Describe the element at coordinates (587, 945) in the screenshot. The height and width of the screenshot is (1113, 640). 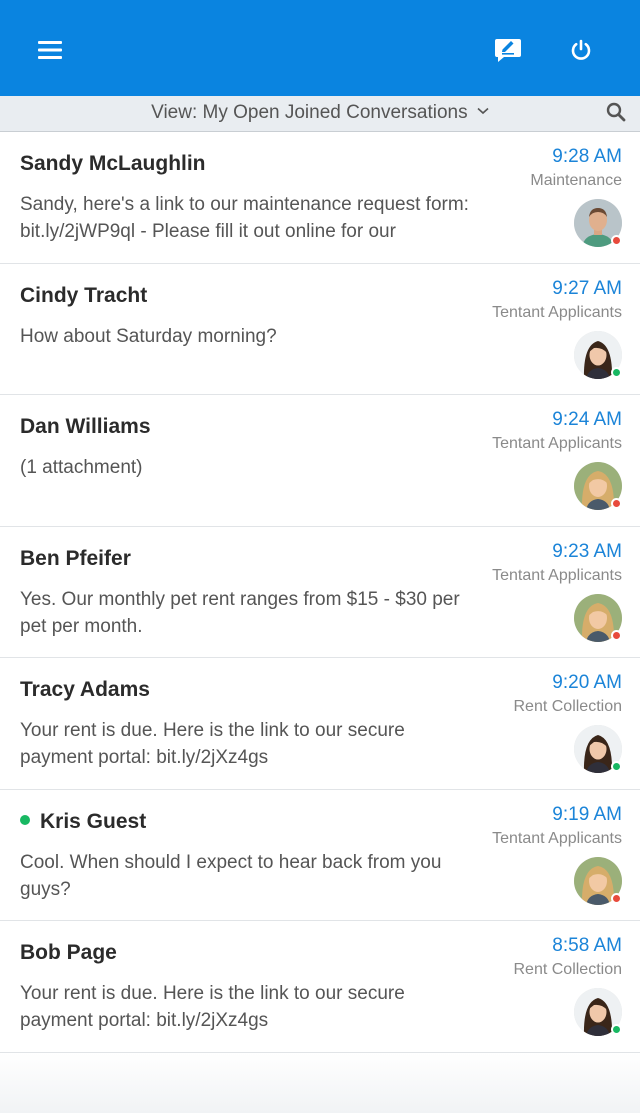
I see `message-time: 8:58 AM` at that location.